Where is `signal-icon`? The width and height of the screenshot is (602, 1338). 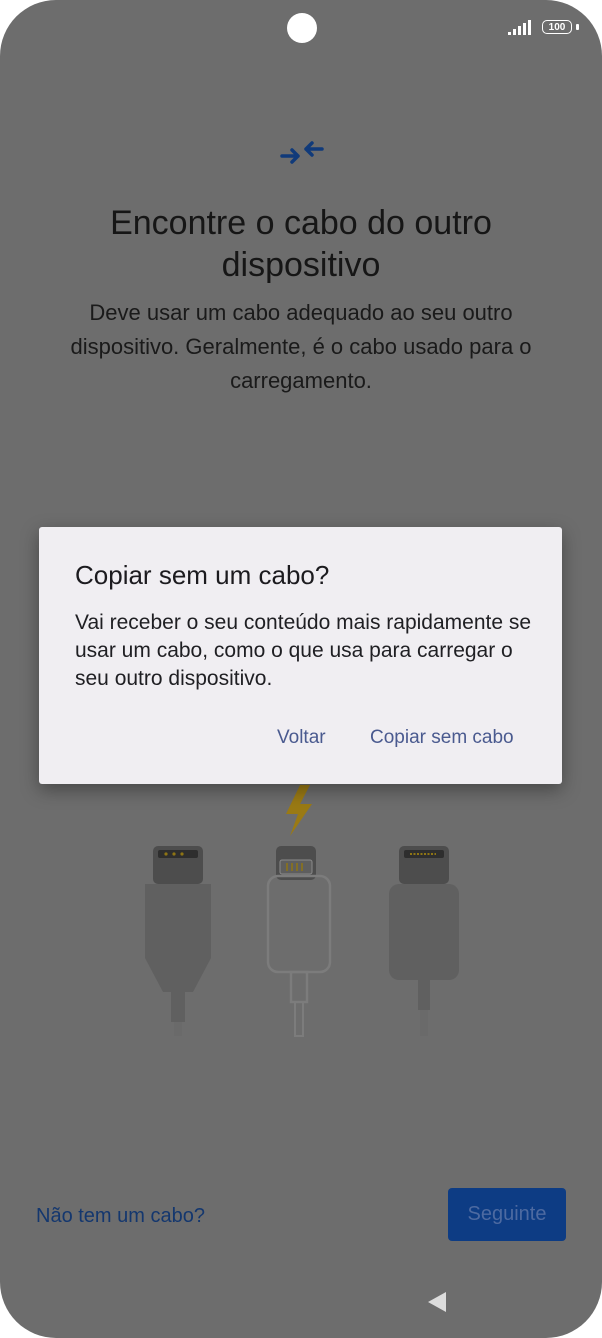 signal-icon is located at coordinates (519, 27).